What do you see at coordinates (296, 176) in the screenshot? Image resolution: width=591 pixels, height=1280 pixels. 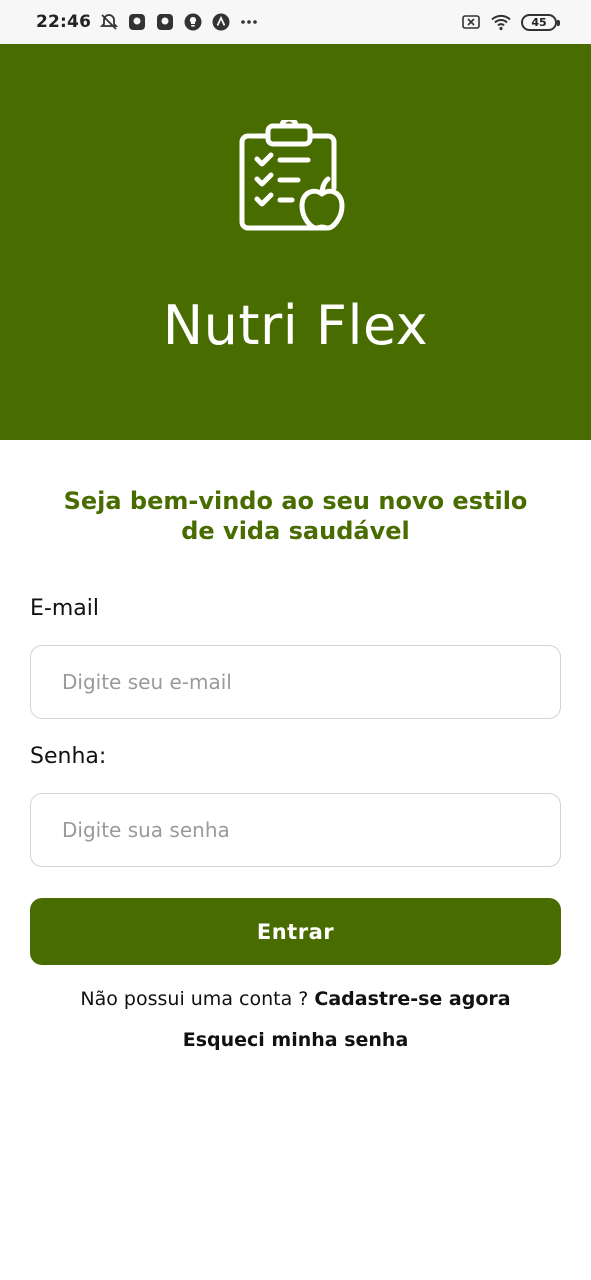 I see `clipboard-apple-icon` at bounding box center [296, 176].